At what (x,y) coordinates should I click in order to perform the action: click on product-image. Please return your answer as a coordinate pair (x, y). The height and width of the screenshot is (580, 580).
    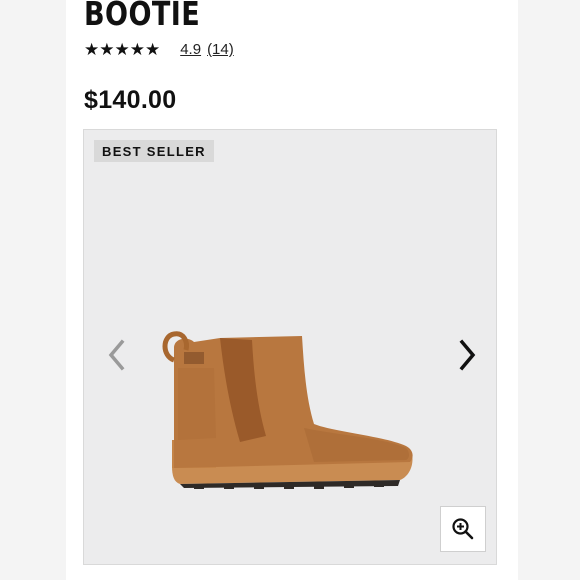
    Looking at the image, I should click on (287, 410).